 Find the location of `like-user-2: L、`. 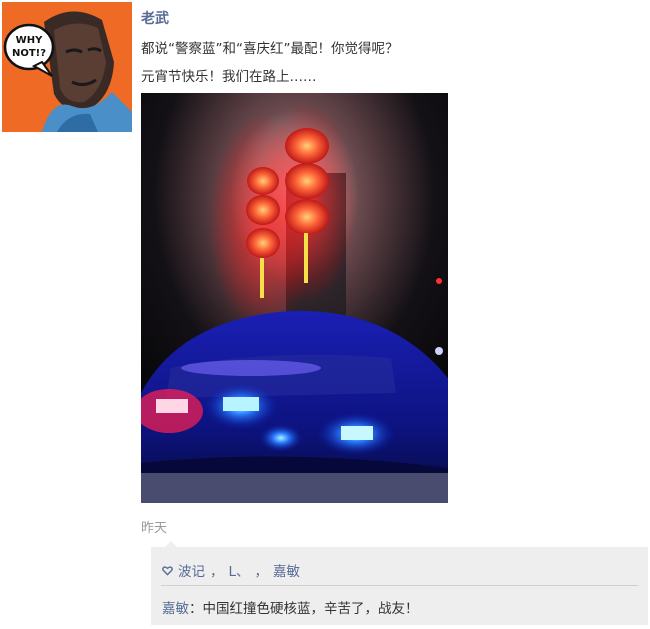

like-user-2: L、 is located at coordinates (239, 570).